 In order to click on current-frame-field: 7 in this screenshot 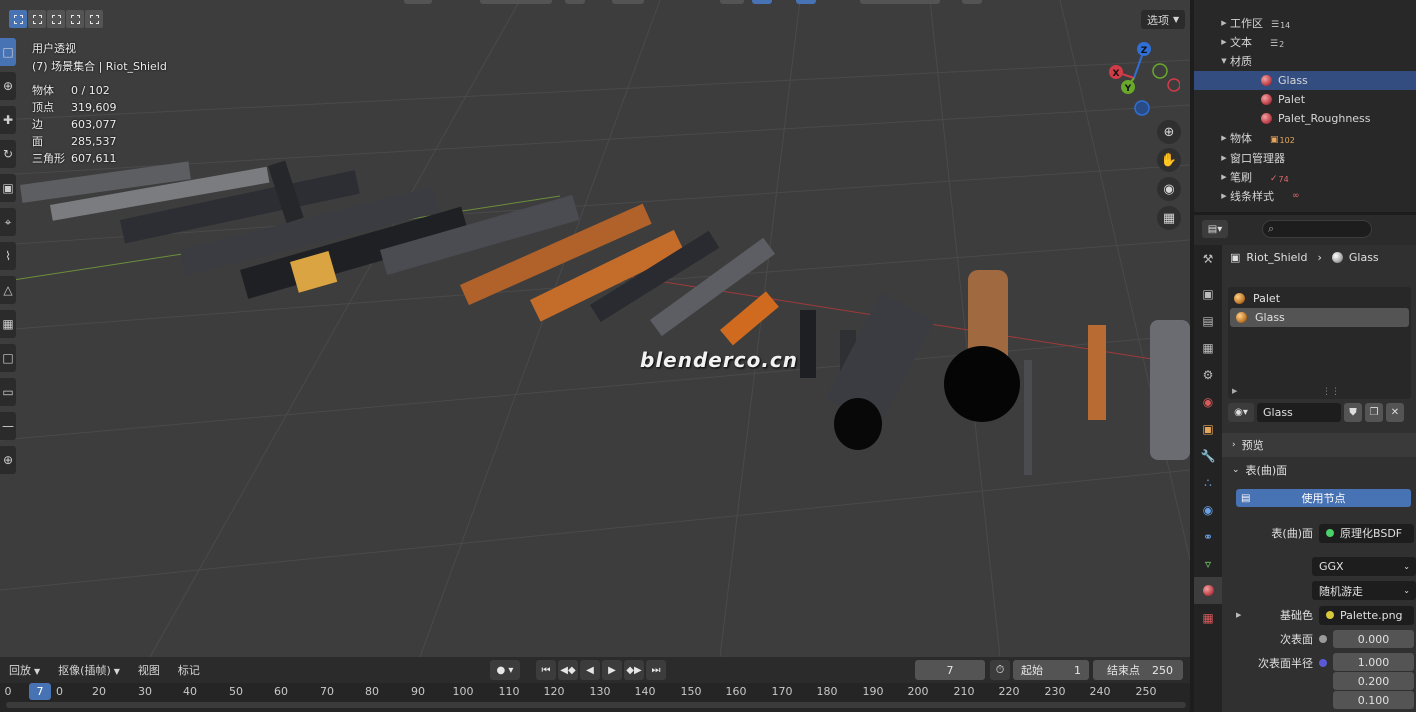, I will do `click(950, 670)`.